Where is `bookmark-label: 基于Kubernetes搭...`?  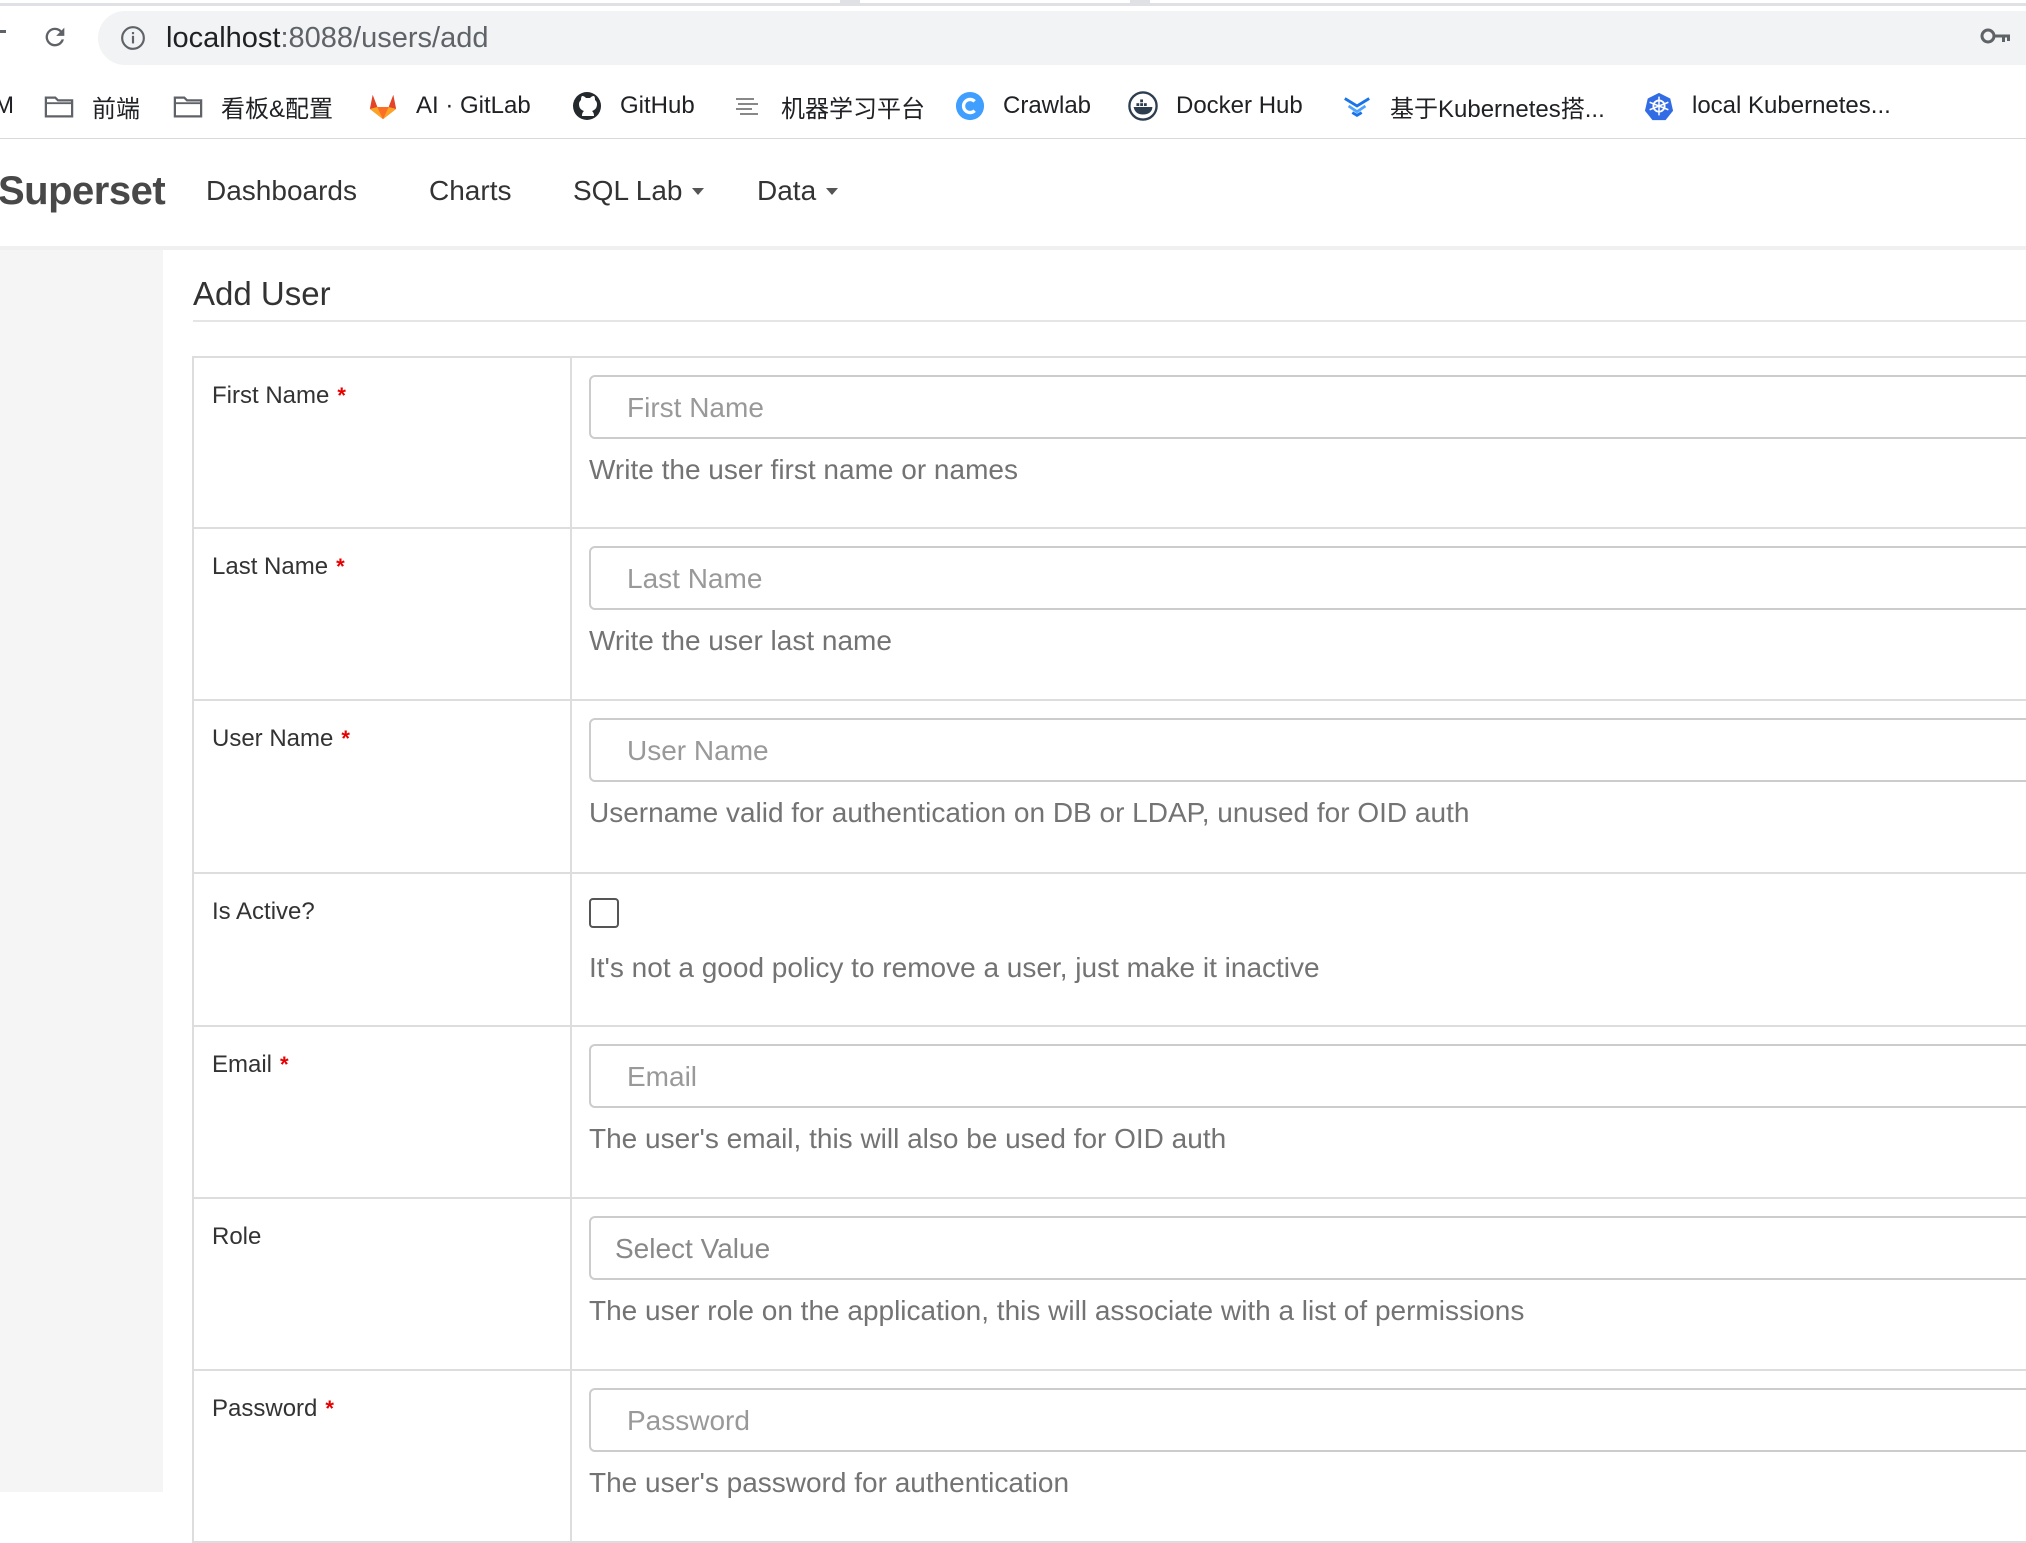
bookmark-label: 基于Kubernetes搭... is located at coordinates (1497, 109).